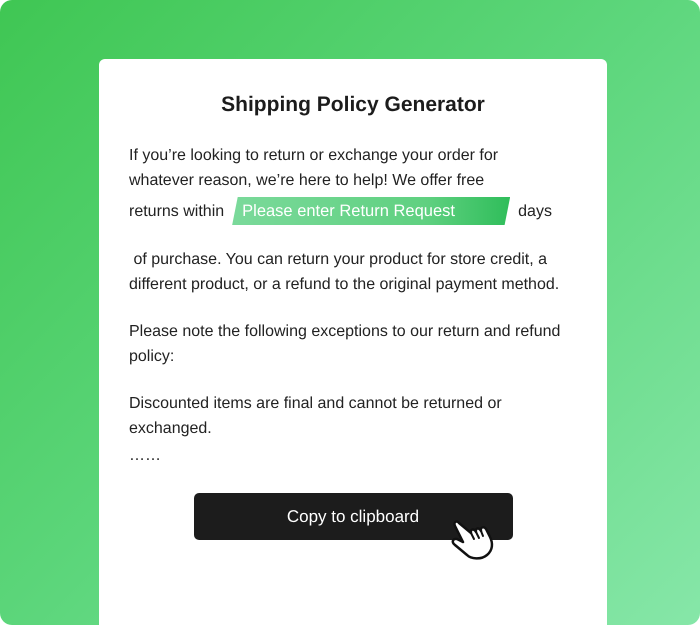  Describe the element at coordinates (345, 344) in the screenshot. I see `policy-paragraph: Please note the following exceptions to our return and refund policy:` at that location.